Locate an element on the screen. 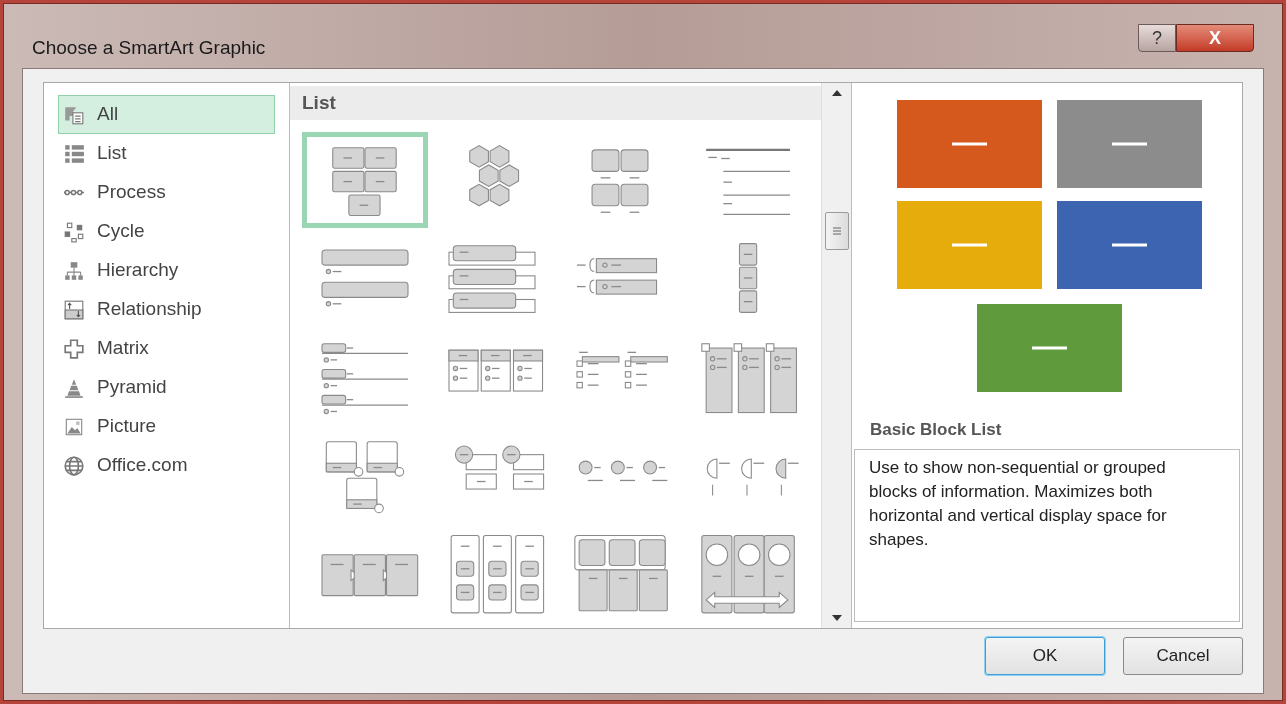 The image size is (1286, 704). category-item: Pyramid is located at coordinates (166, 387).